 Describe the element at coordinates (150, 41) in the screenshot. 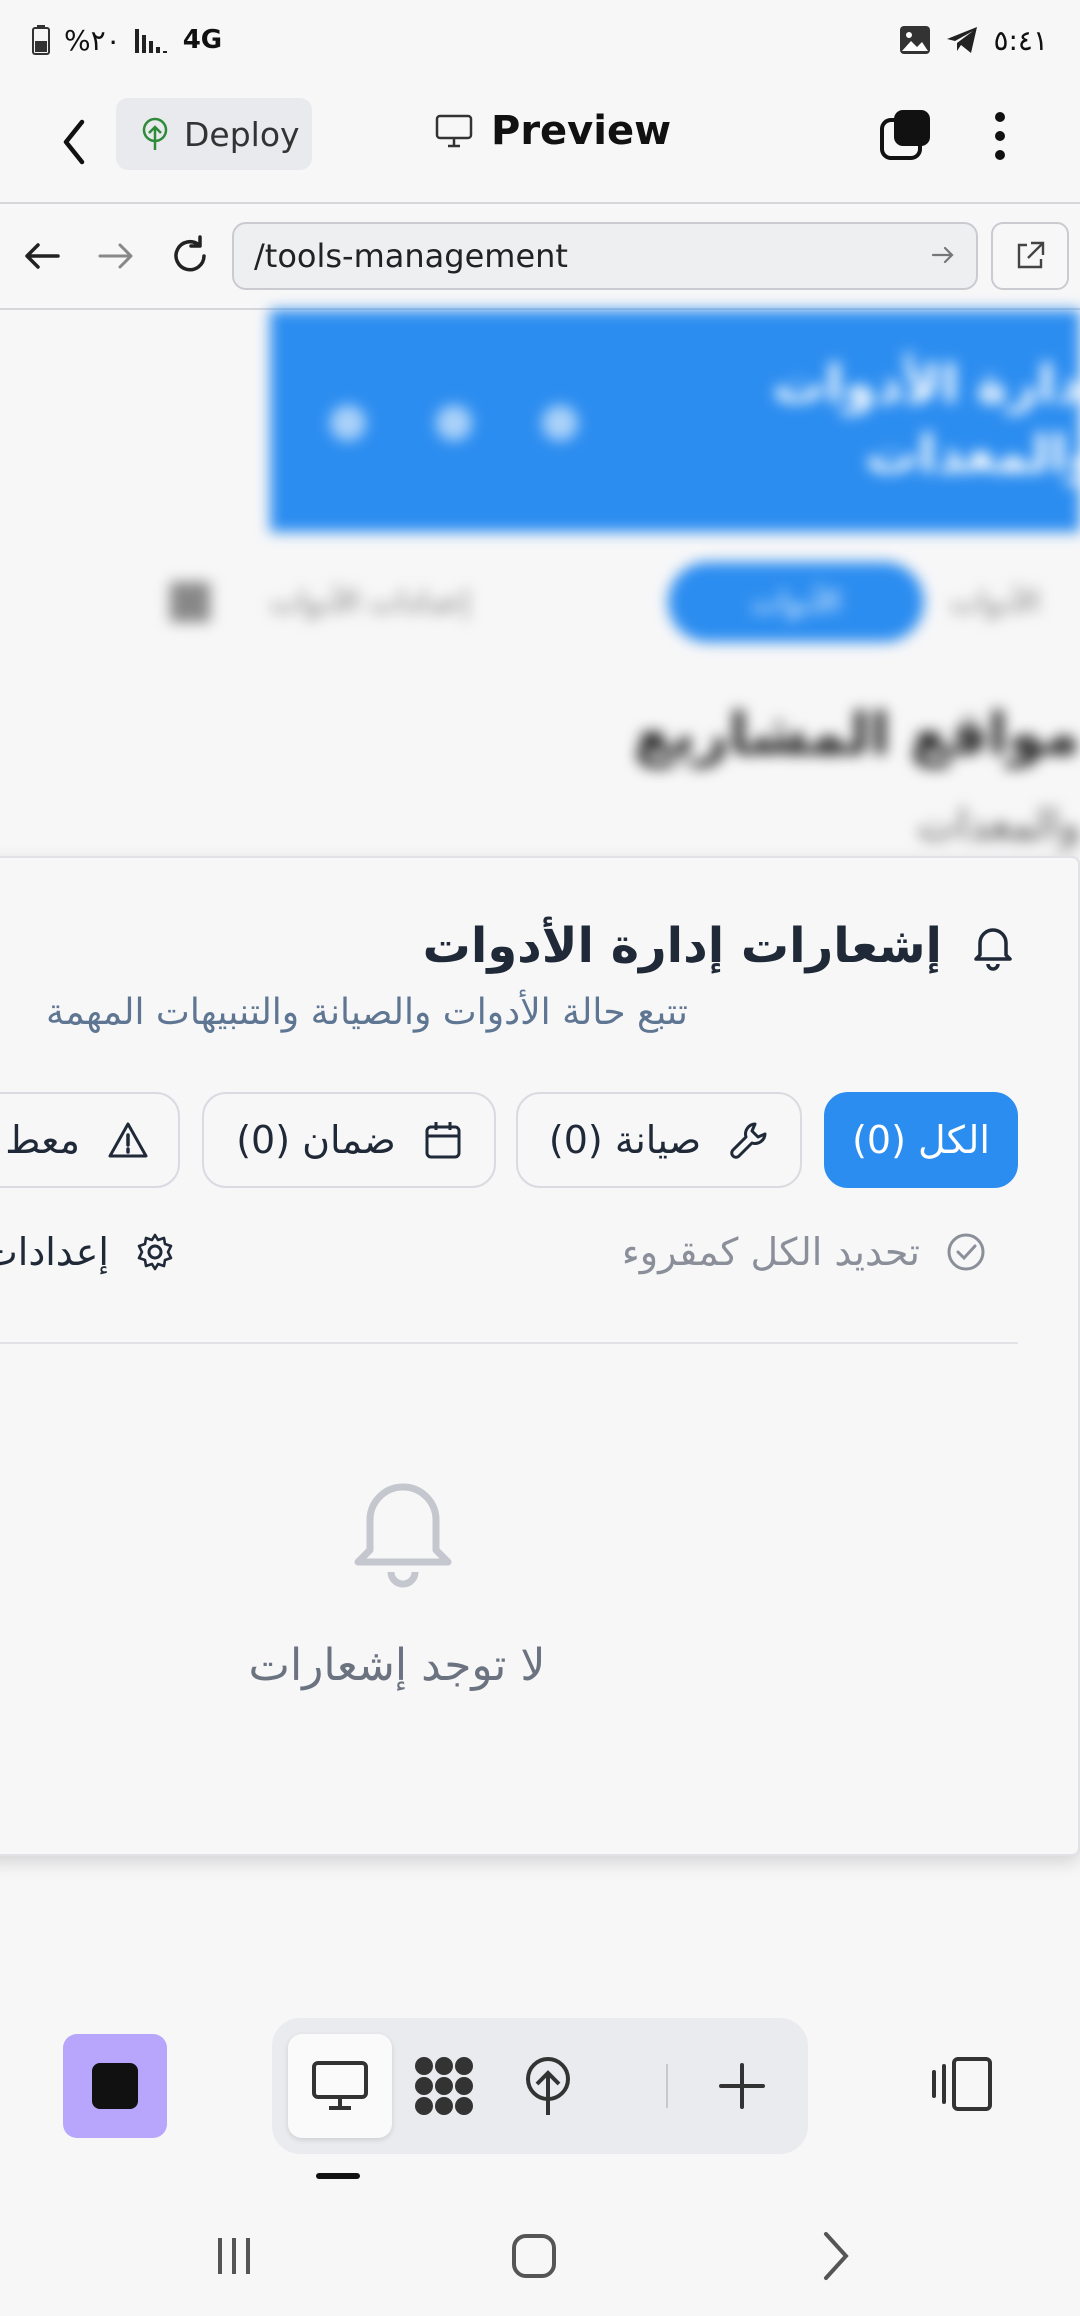

I see `signal-icon` at that location.